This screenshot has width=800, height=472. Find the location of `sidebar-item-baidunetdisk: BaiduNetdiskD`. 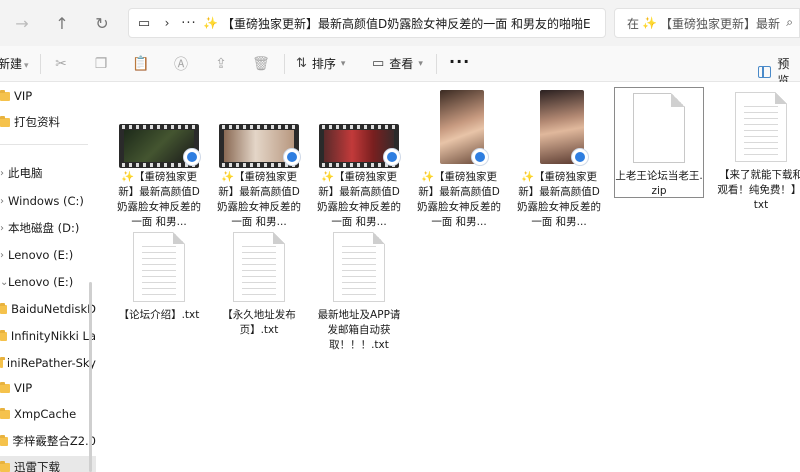

sidebar-item-baidunetdisk: BaiduNetdiskD is located at coordinates (48, 309).